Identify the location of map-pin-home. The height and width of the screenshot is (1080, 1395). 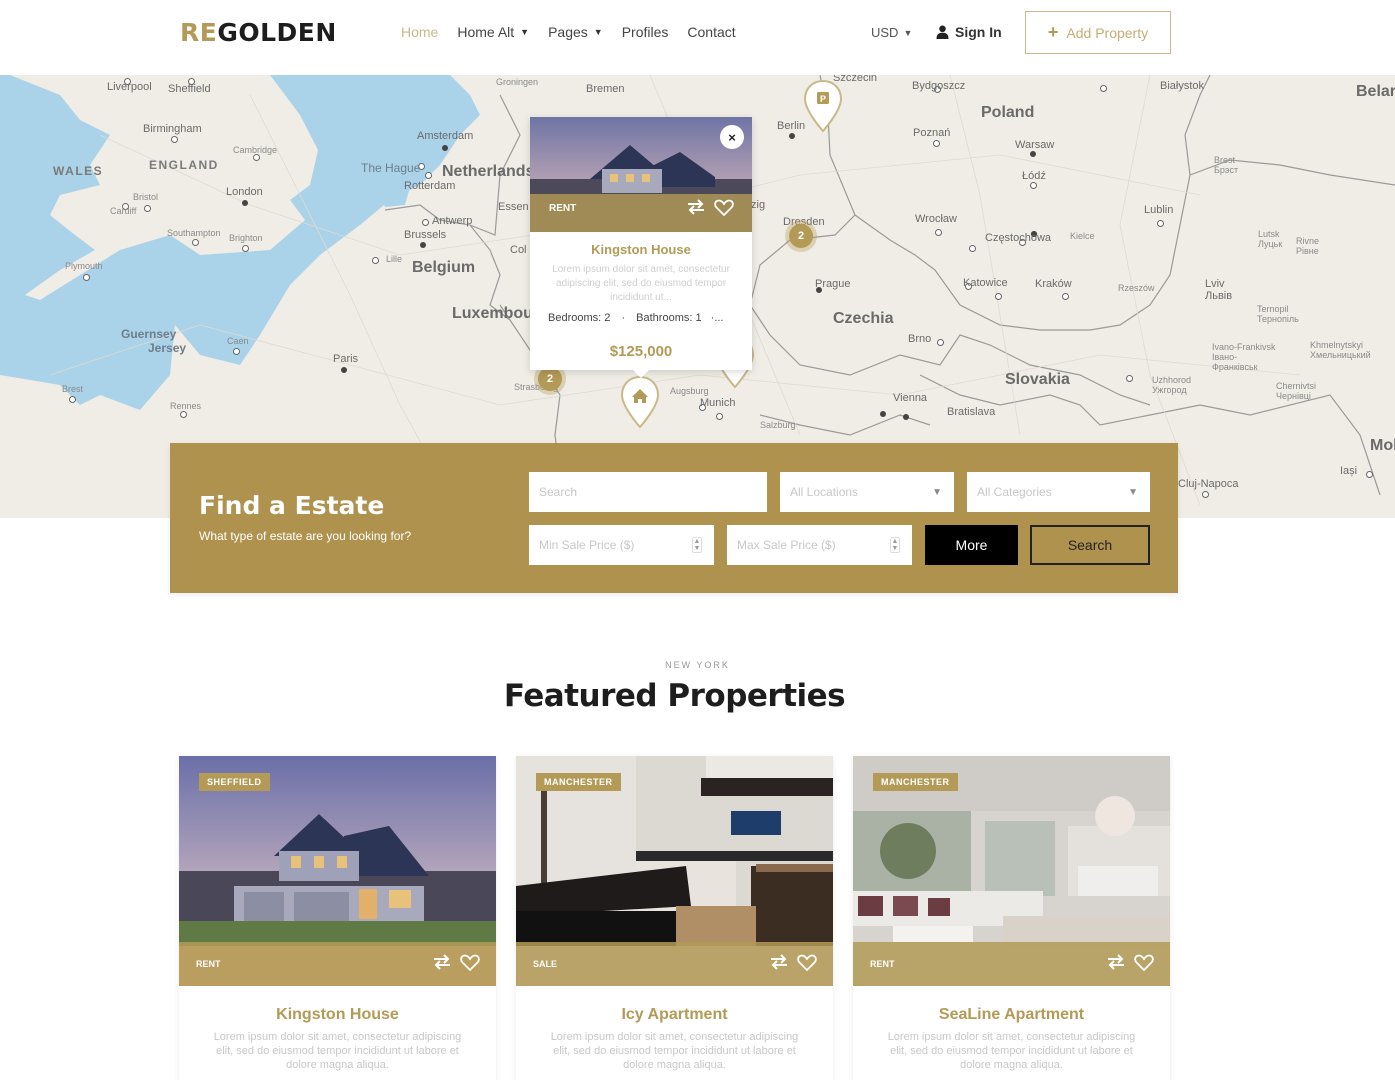
(640, 403).